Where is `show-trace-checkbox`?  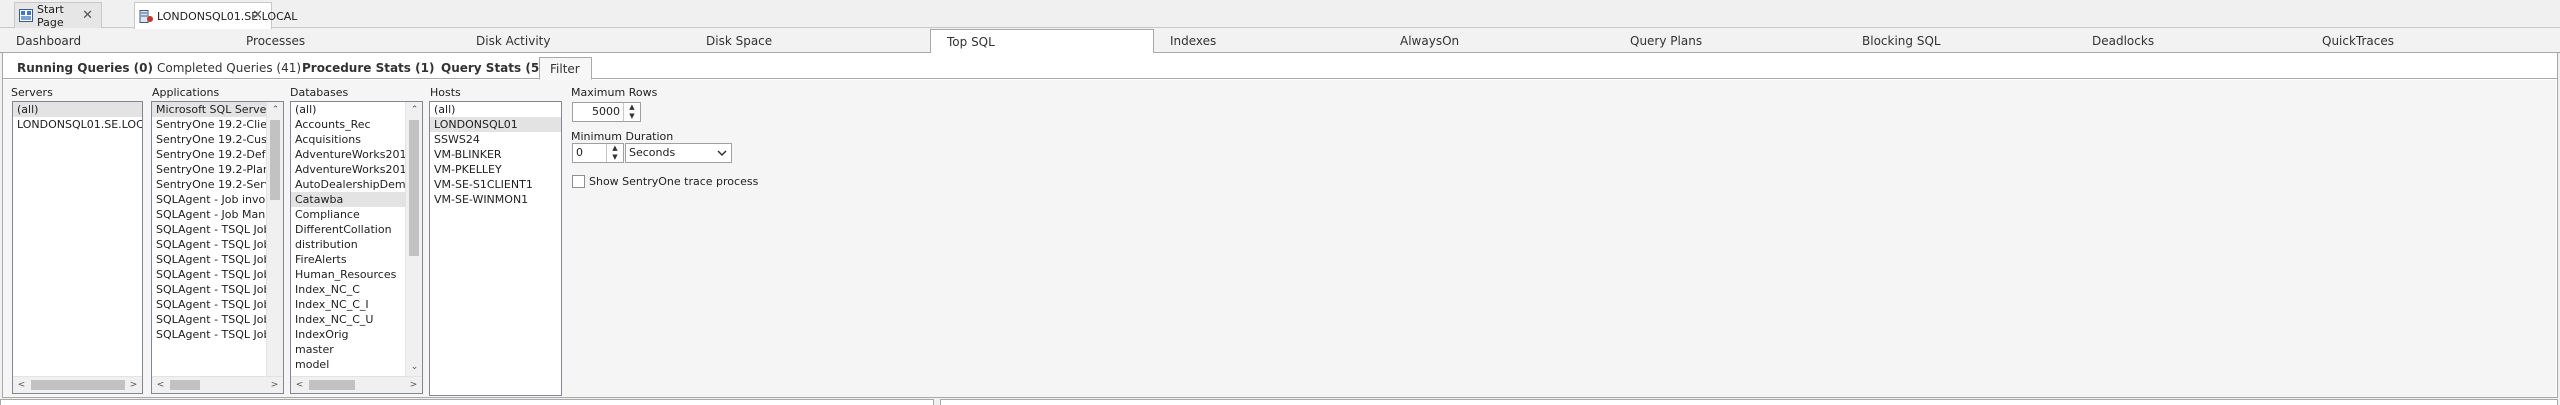
show-trace-checkbox is located at coordinates (578, 181).